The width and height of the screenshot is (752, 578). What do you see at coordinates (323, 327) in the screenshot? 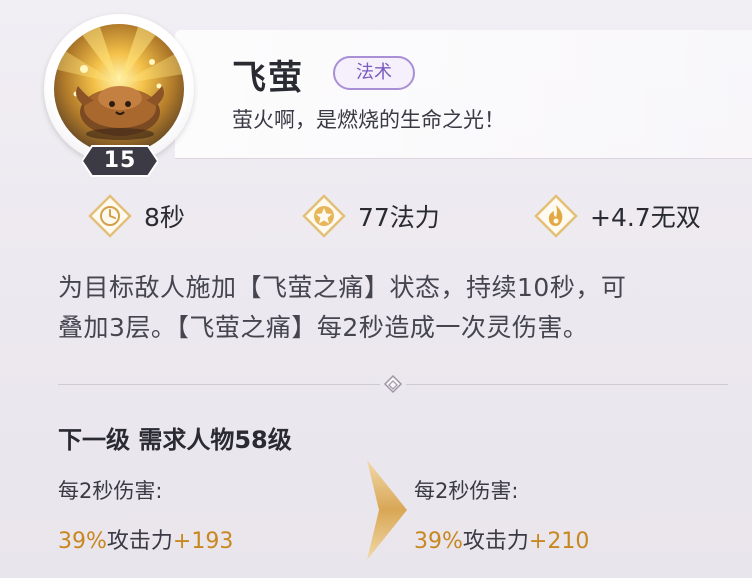
I see `description-line: 叠加3层。【飞萤之痛】每2秒造成一次灵伤害。` at bounding box center [323, 327].